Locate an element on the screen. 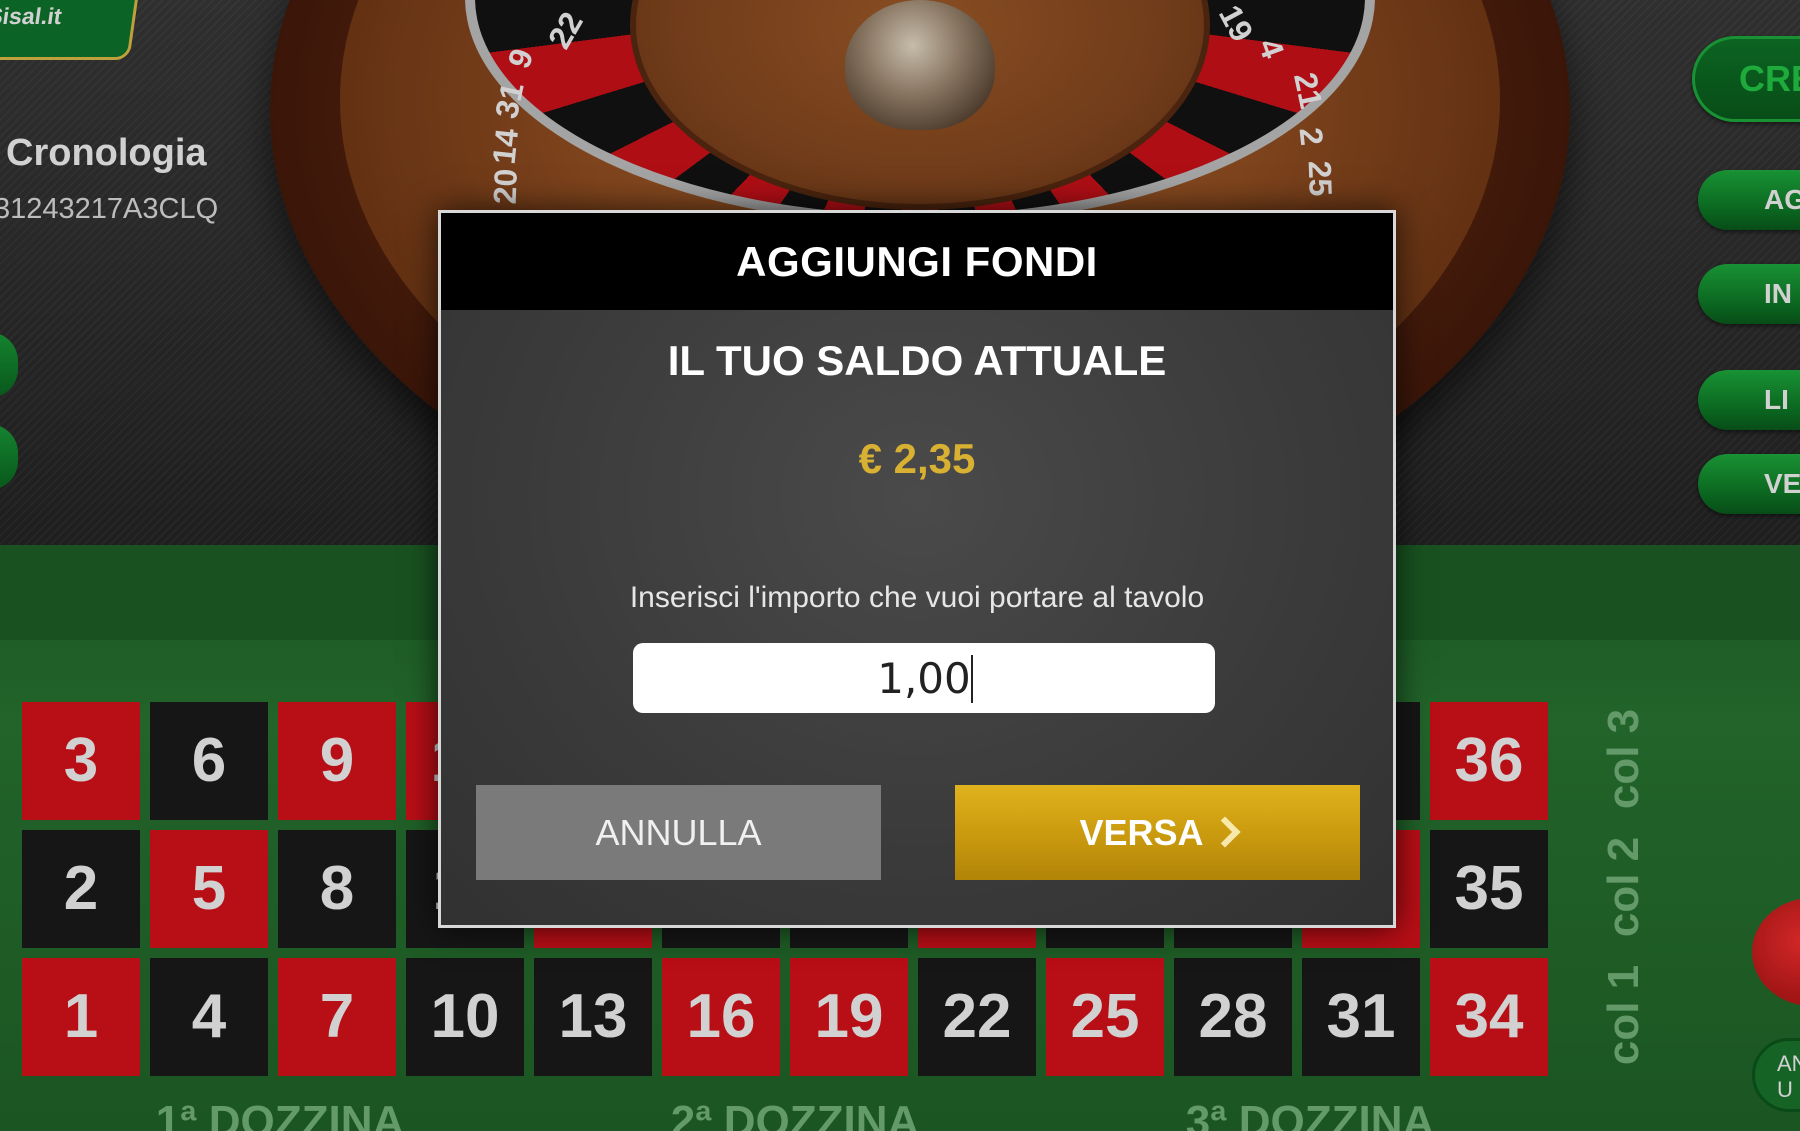  text-caret is located at coordinates (972, 679).